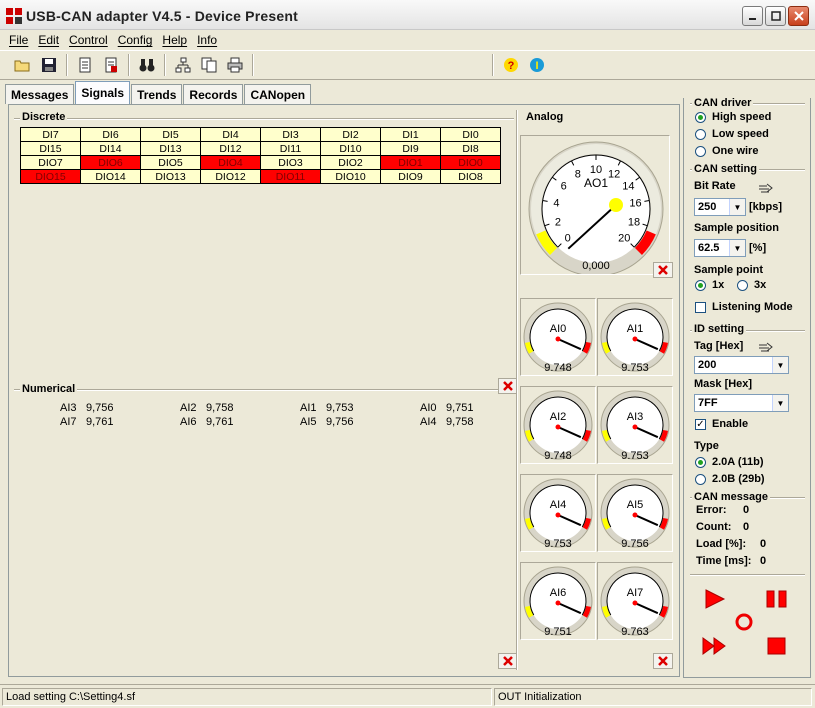  What do you see at coordinates (23, 65) in the screenshot?
I see `open-folder-button` at bounding box center [23, 65].